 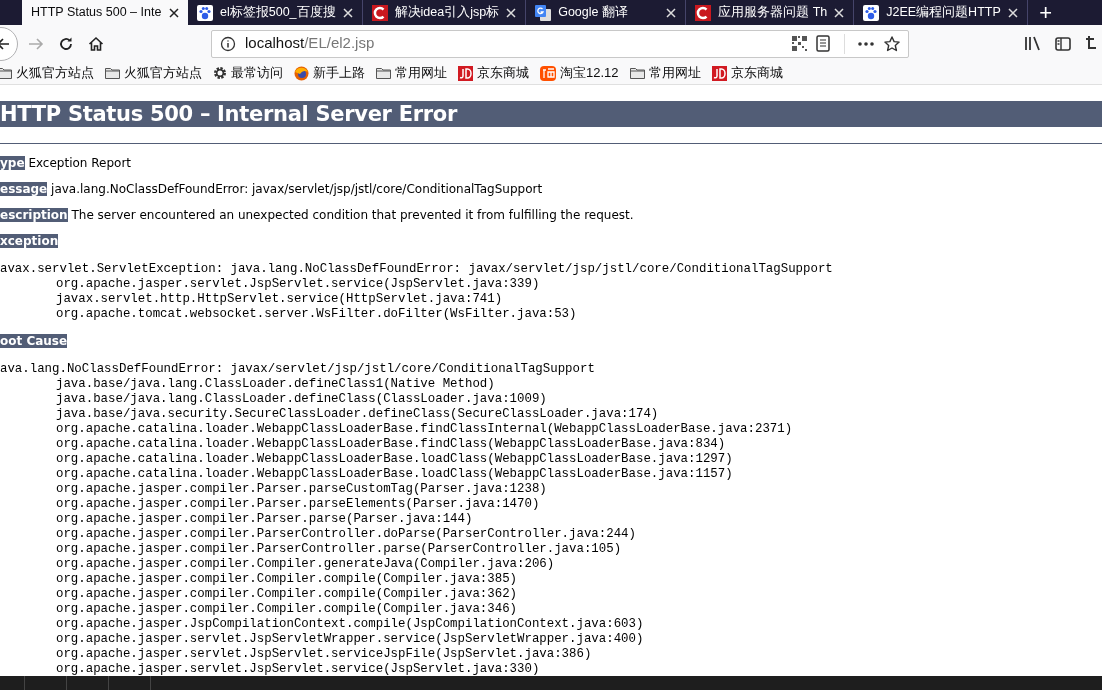 What do you see at coordinates (34, 215) in the screenshot?
I see `field-label: escription` at bounding box center [34, 215].